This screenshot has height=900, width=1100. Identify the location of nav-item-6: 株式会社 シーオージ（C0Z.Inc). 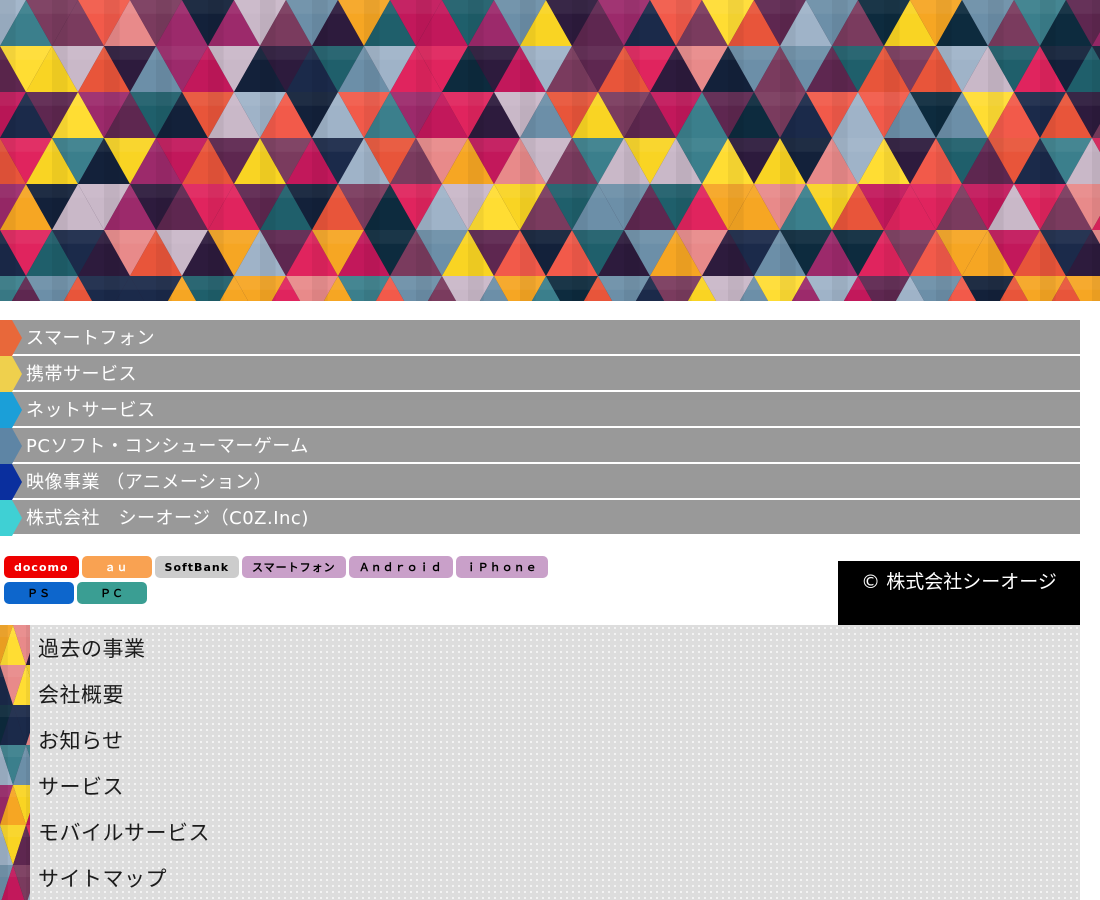
(540, 518).